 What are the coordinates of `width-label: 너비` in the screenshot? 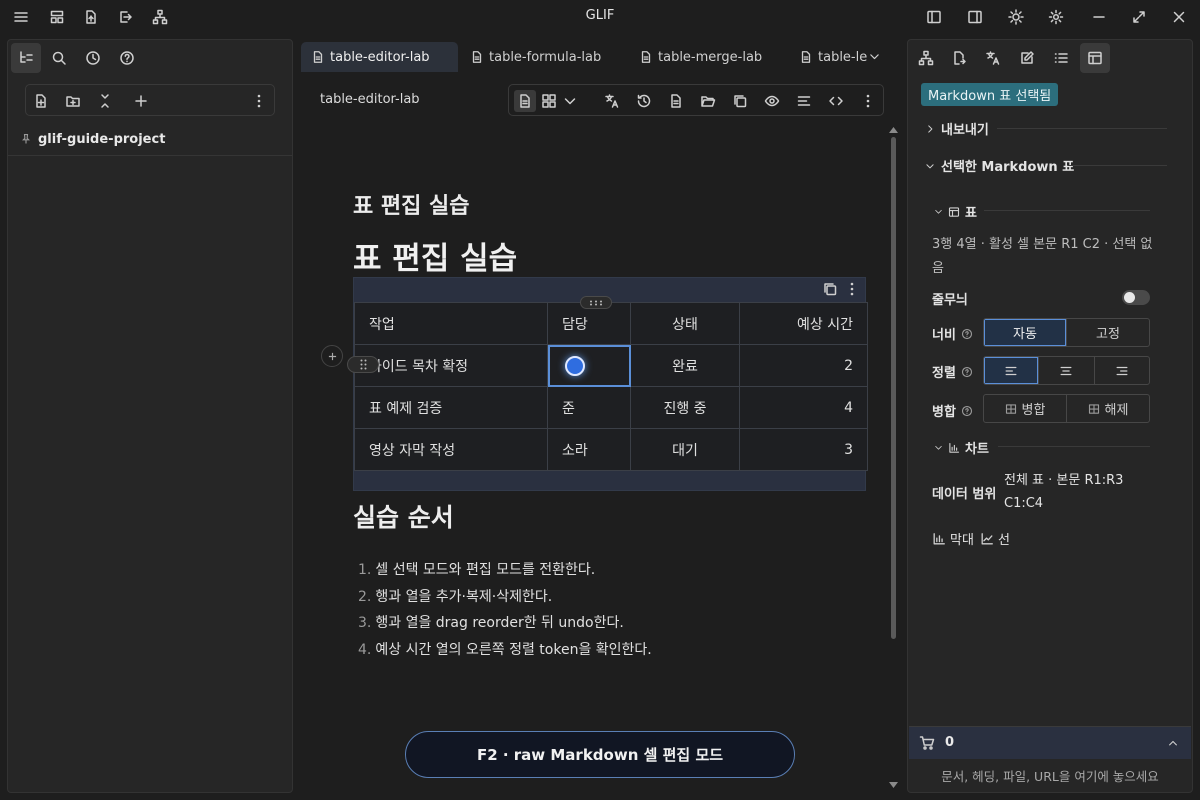 It's located at (952, 333).